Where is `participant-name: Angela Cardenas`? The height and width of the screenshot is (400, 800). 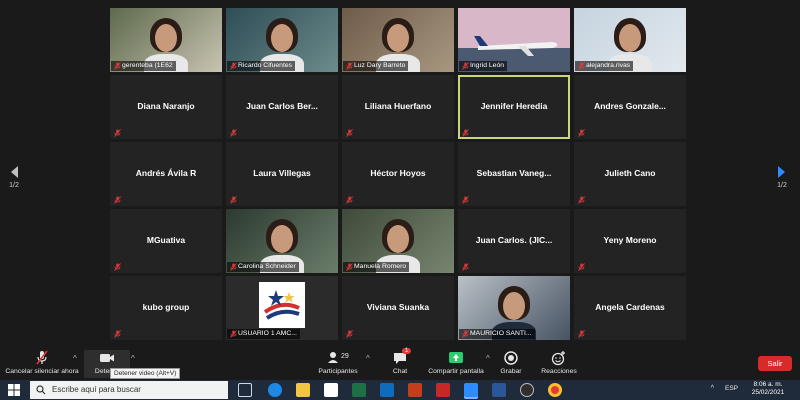
participant-name: Angela Cardenas is located at coordinates (630, 307).